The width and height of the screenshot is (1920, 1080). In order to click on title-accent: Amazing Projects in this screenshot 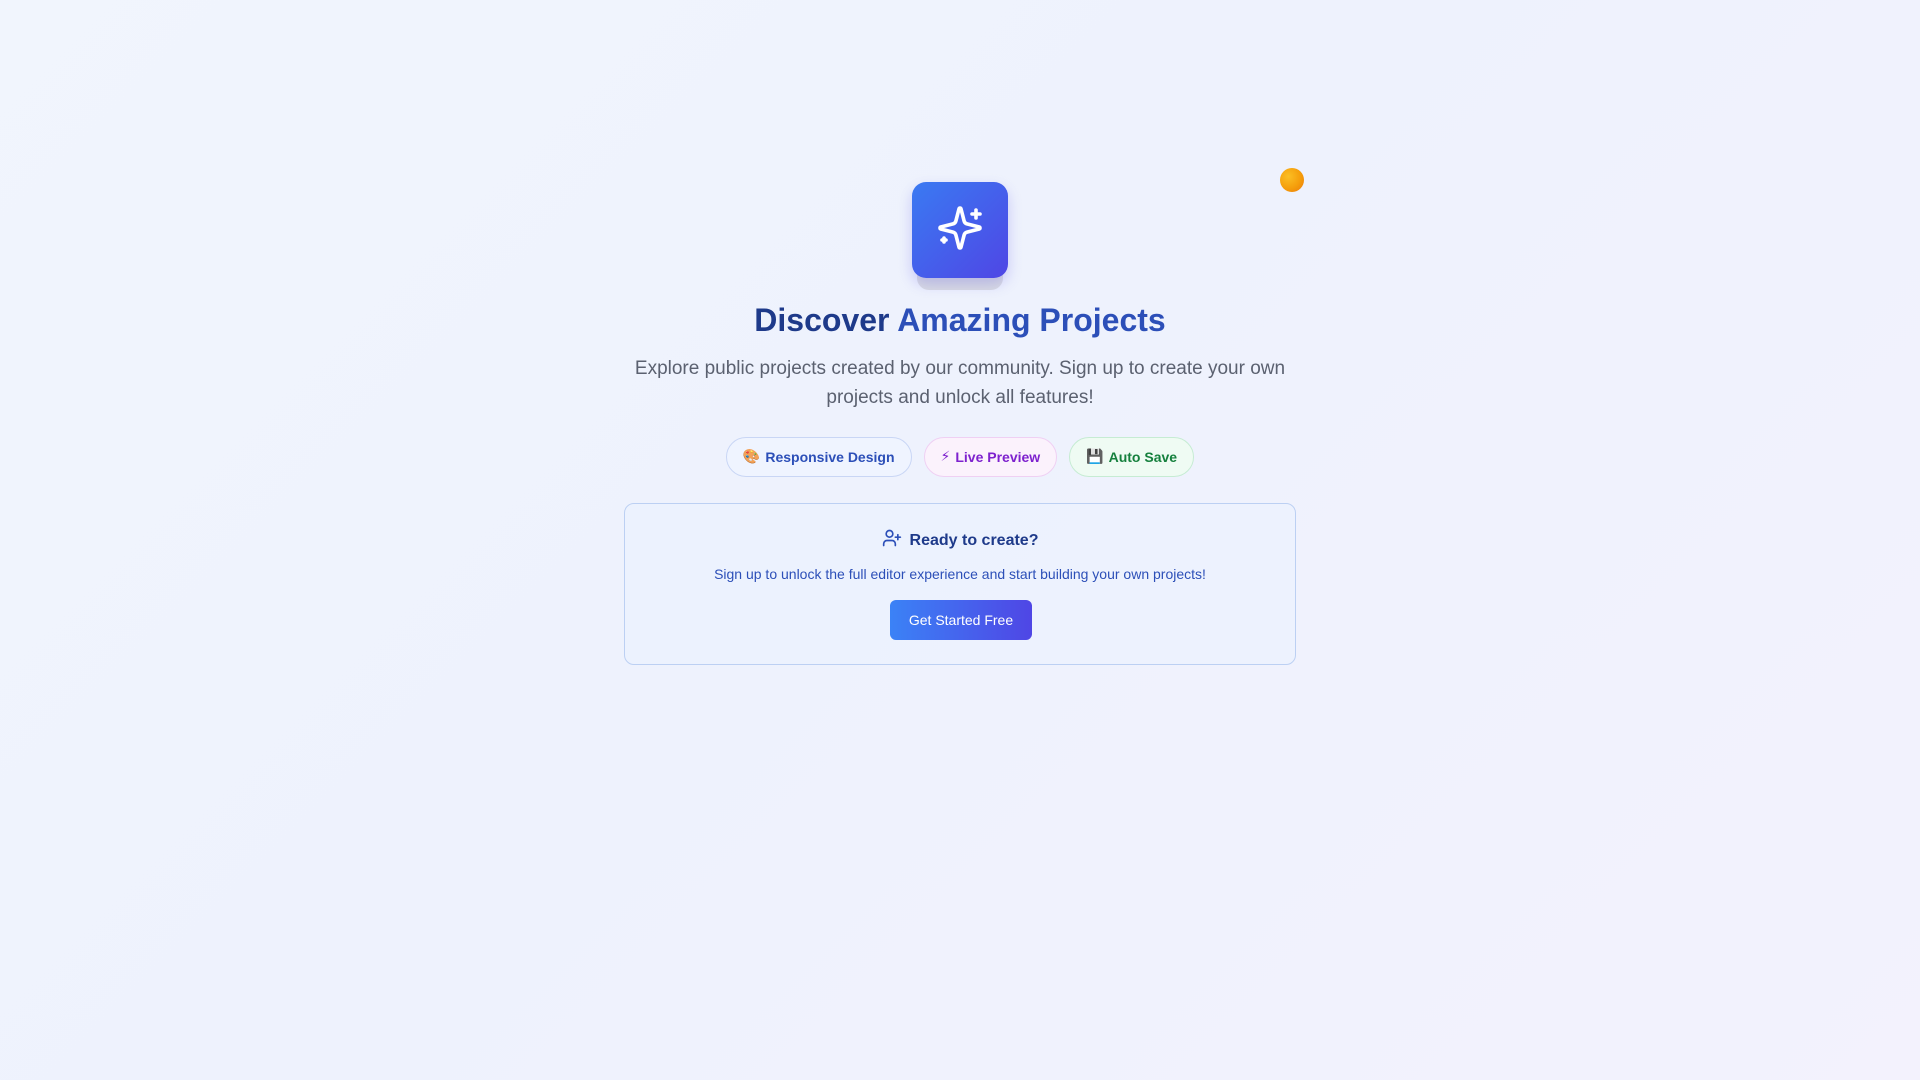, I will do `click(1031, 320)`.